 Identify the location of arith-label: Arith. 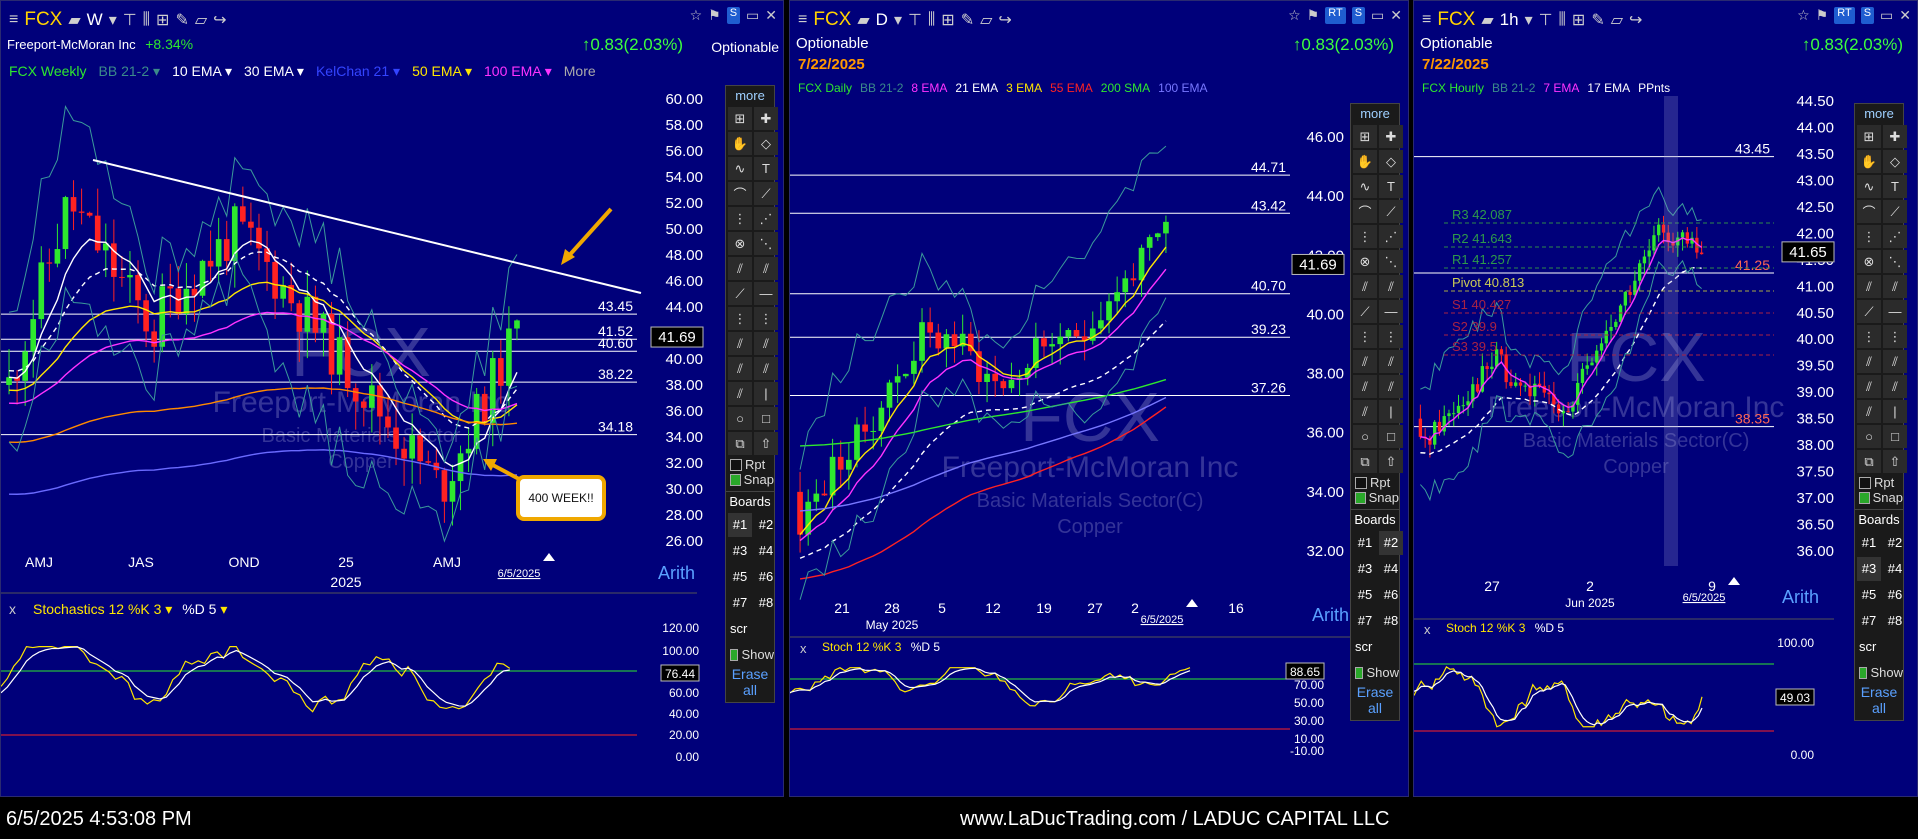
(676, 573).